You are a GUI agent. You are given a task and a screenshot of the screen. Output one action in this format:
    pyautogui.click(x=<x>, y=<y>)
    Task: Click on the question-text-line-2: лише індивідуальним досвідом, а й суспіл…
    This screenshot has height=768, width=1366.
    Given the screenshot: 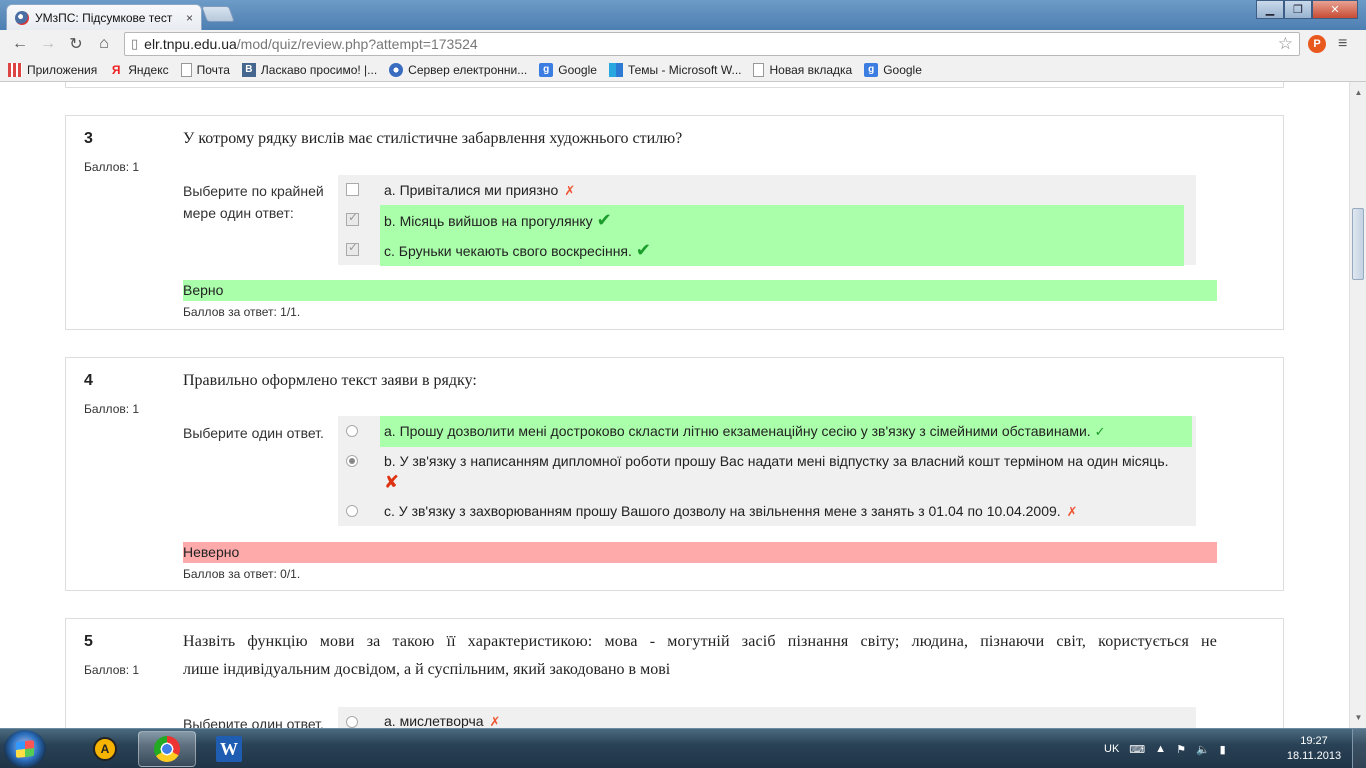 What is the action you would take?
    pyautogui.click(x=427, y=669)
    